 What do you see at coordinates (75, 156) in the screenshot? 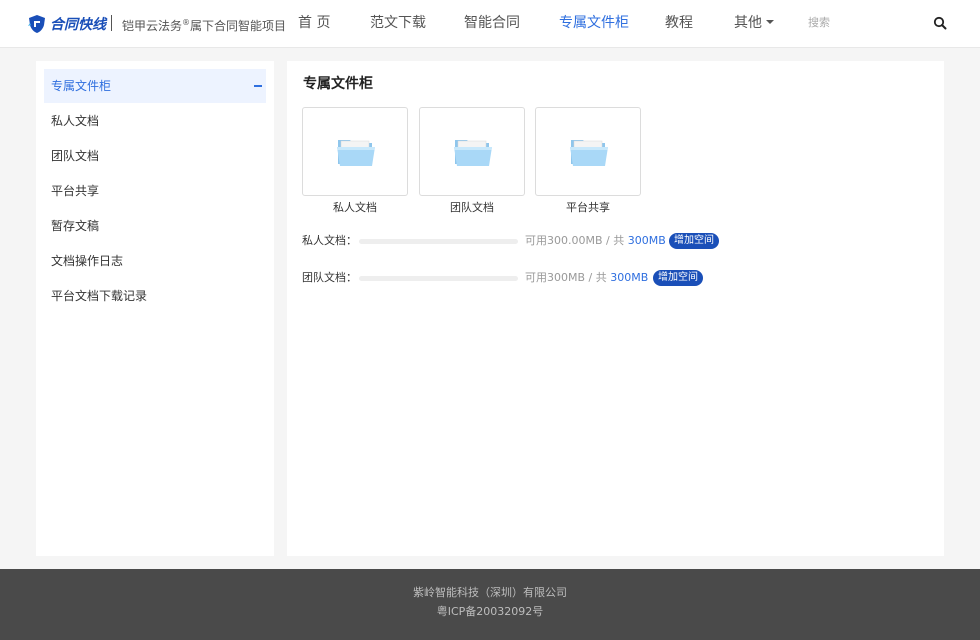
I see `sidebar-item-label: 团队文档` at bounding box center [75, 156].